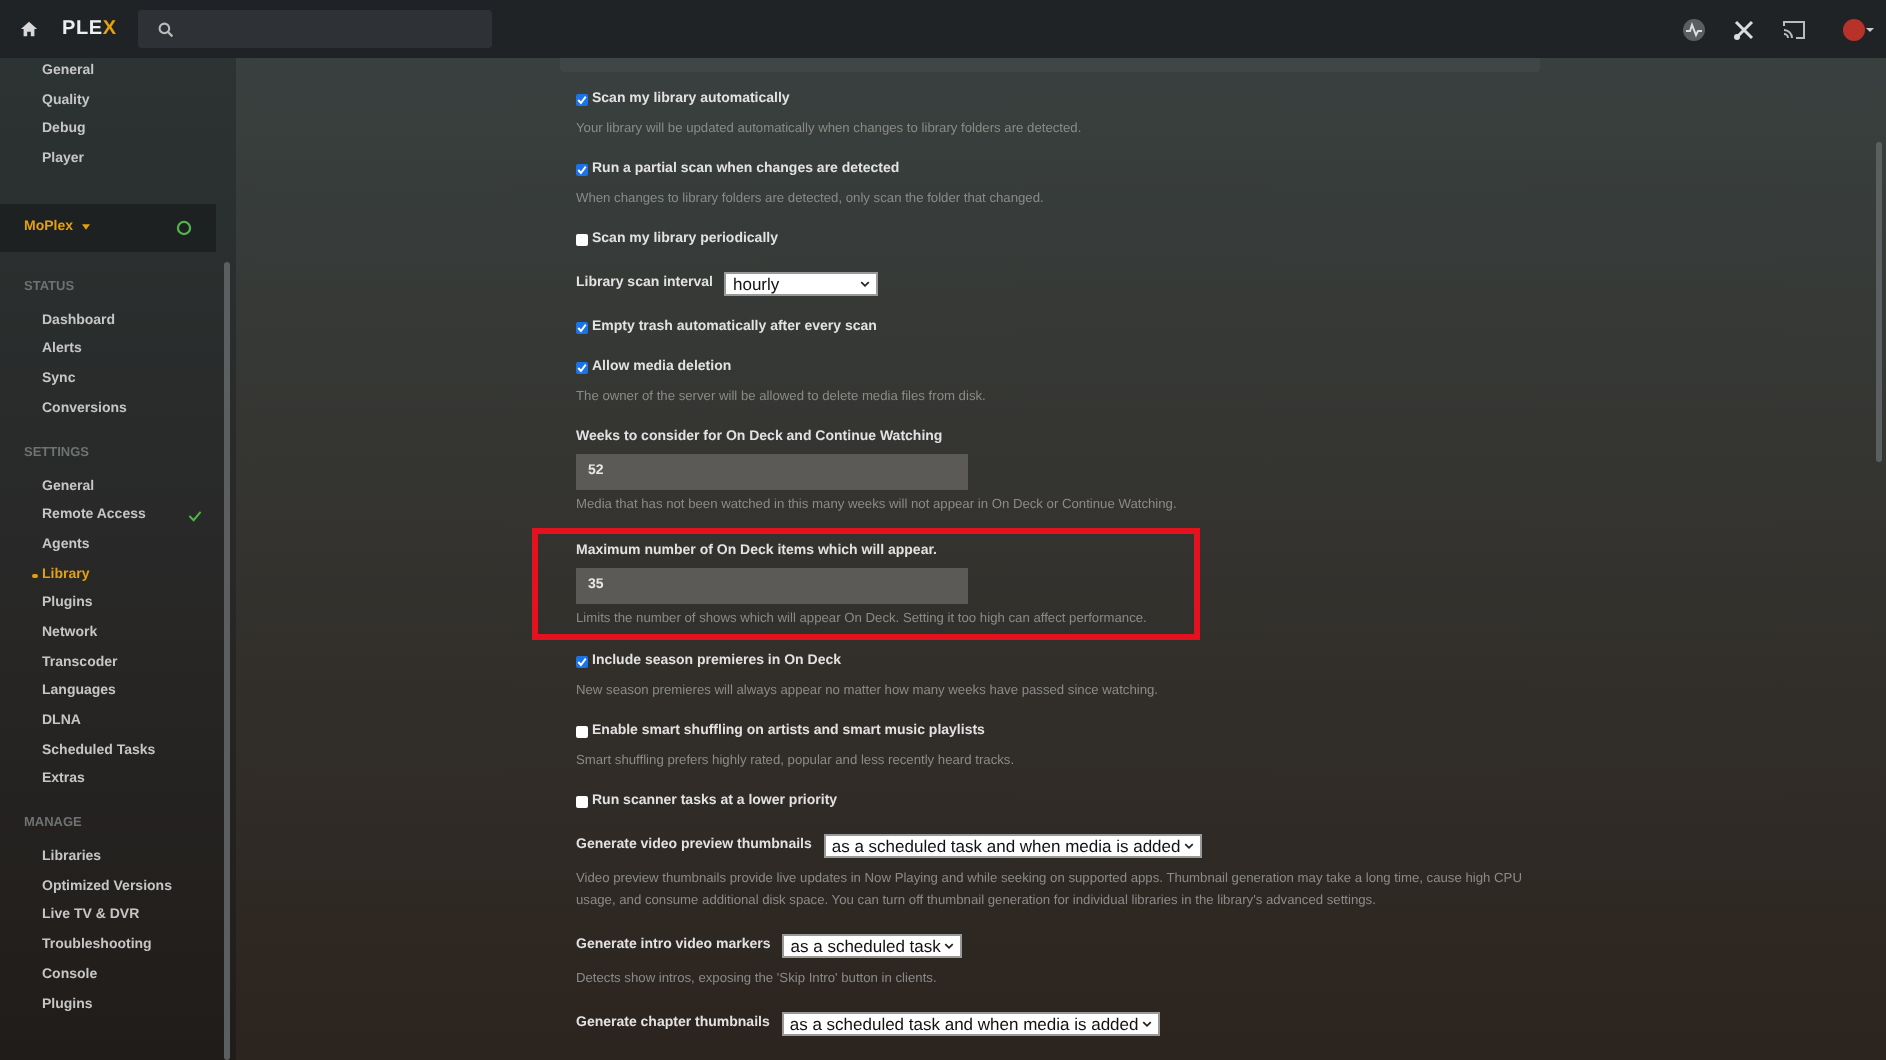 This screenshot has width=1886, height=1060. I want to click on search-field, so click(315, 29).